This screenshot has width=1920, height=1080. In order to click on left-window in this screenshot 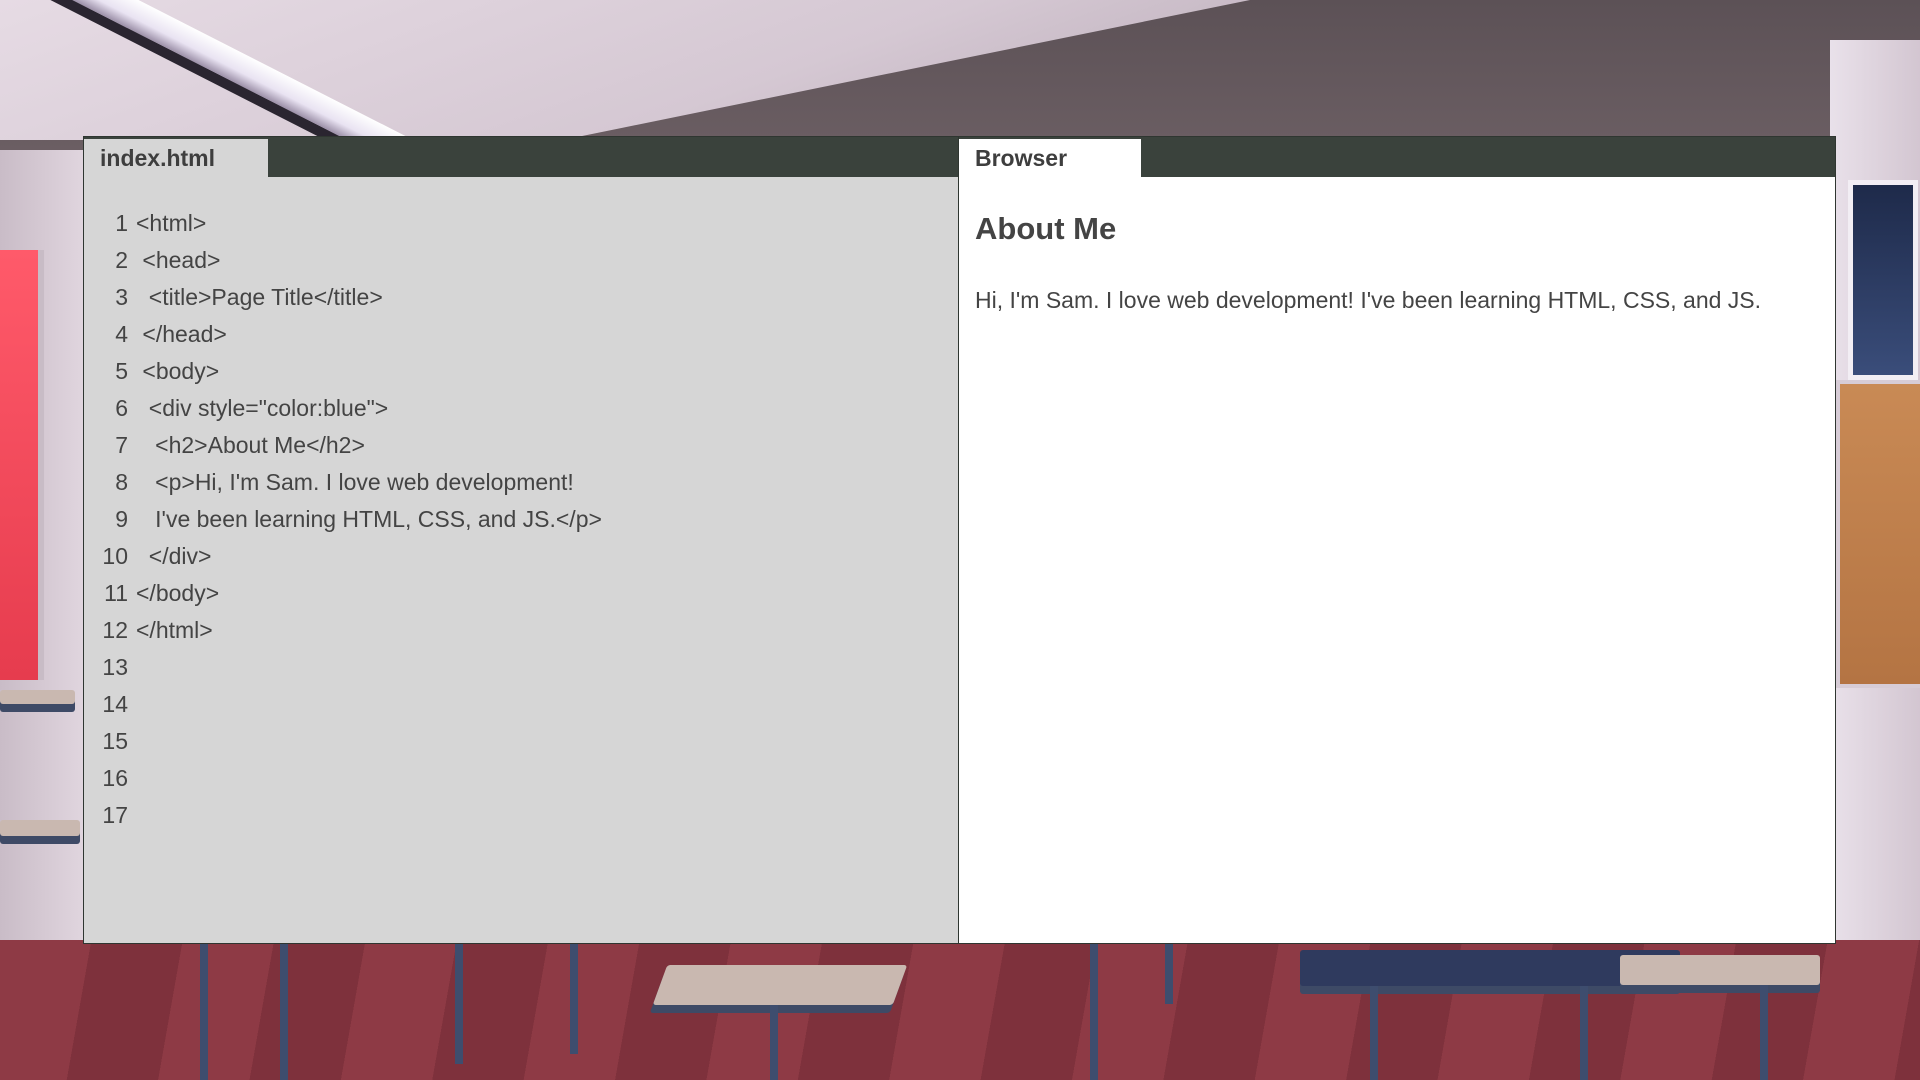, I will do `click(22, 465)`.